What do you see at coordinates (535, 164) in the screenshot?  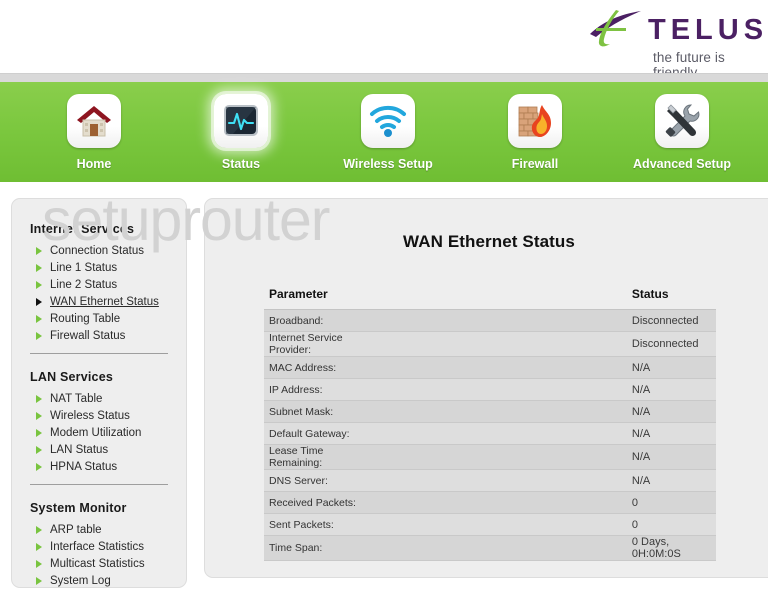 I see `nav-label: Firewall` at bounding box center [535, 164].